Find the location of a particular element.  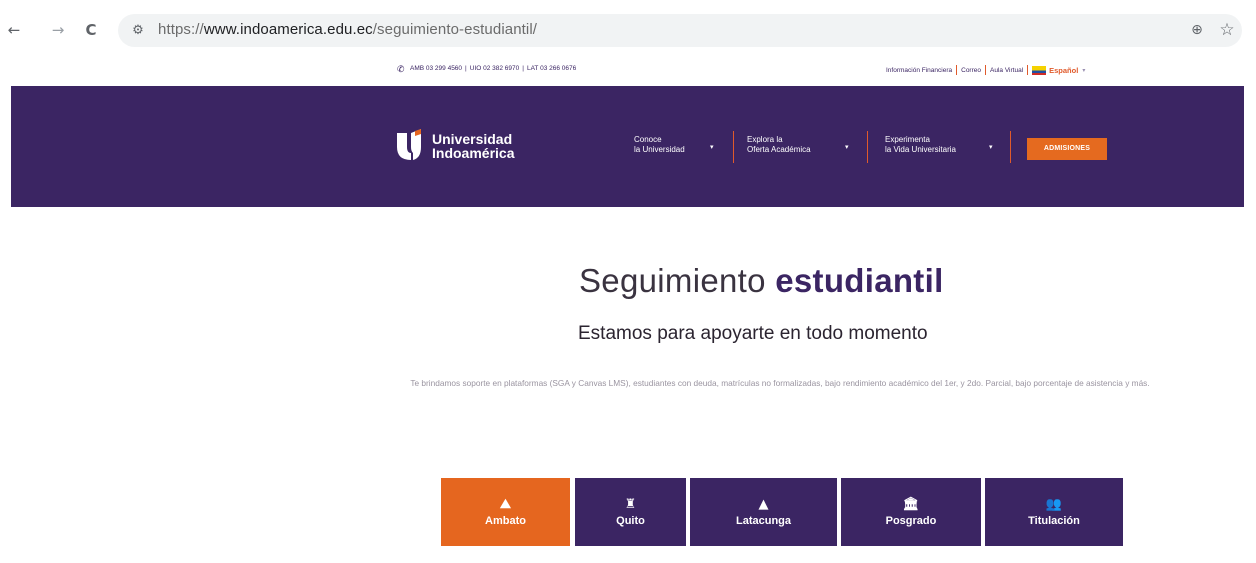

university-logo-text: Universidad Indoamérica is located at coordinates (473, 146).